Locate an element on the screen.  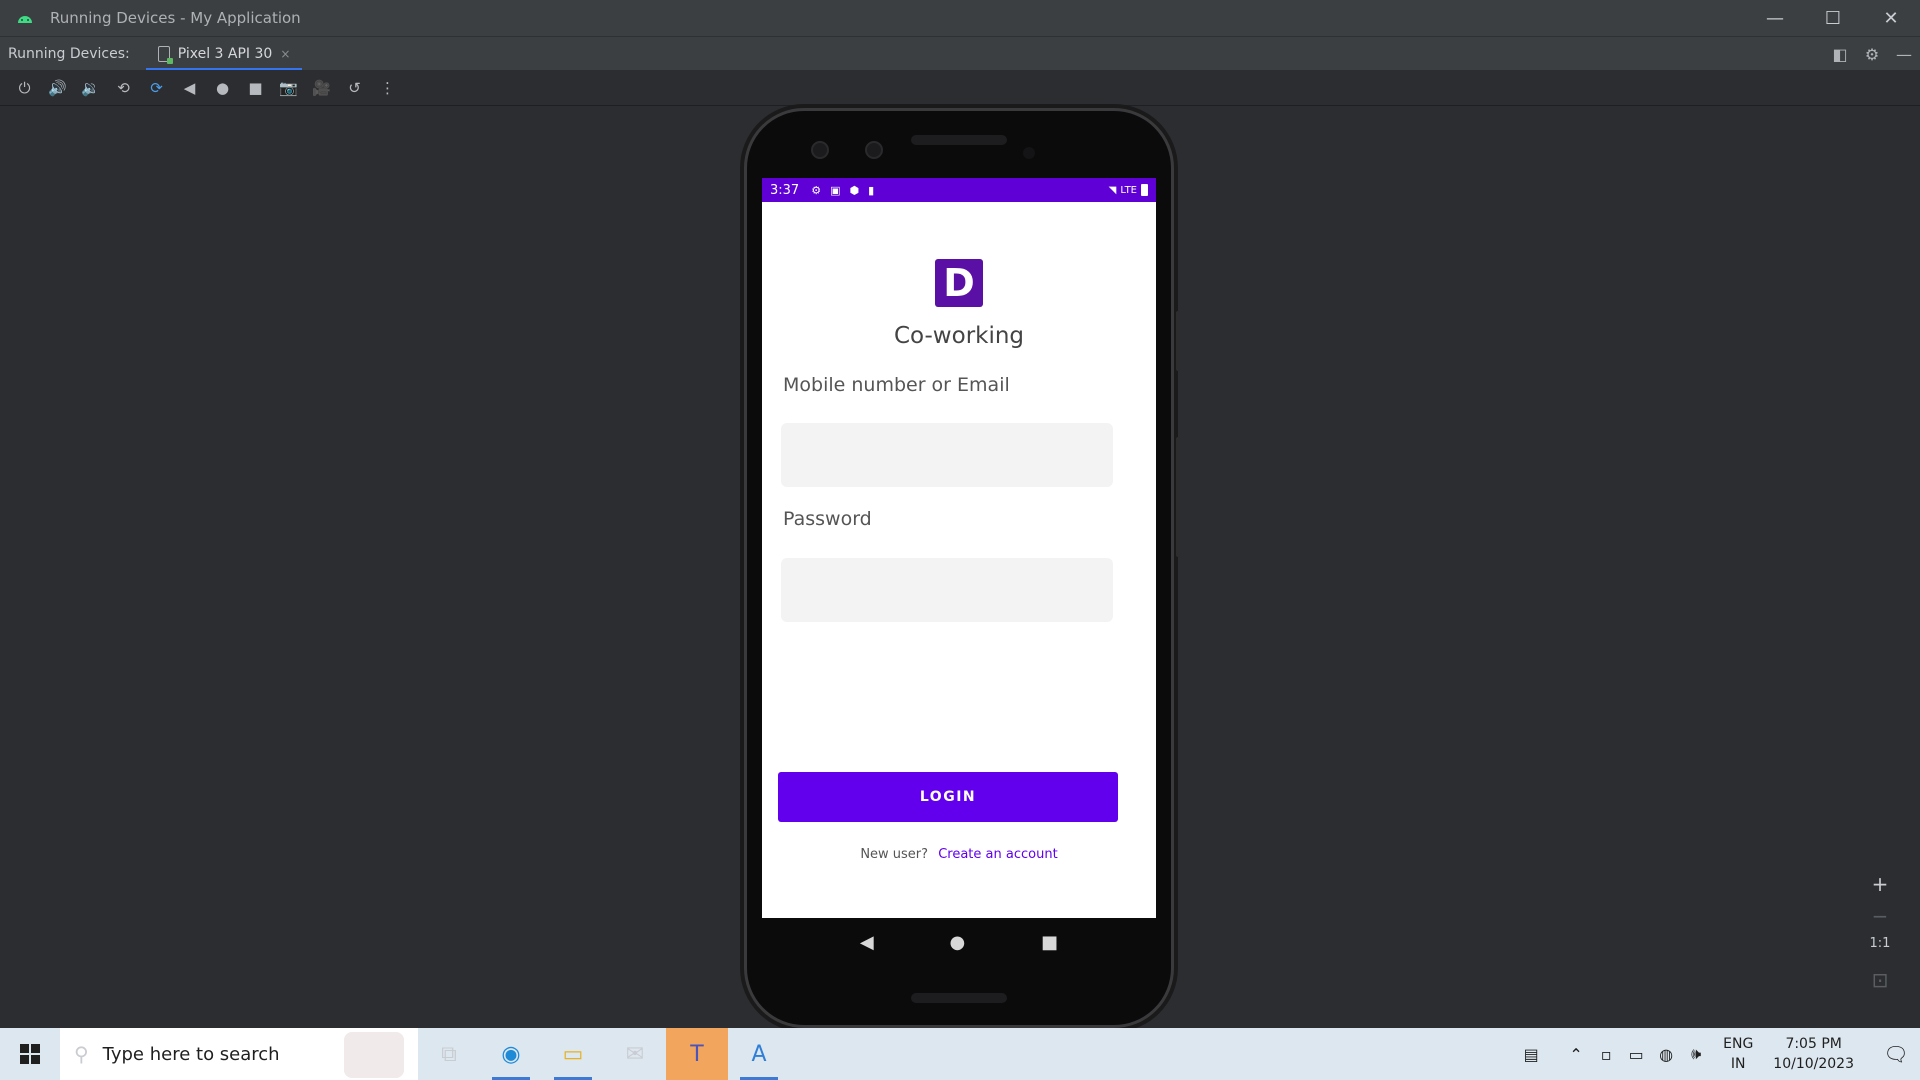
region-code: IN is located at coordinates (1738, 1064).